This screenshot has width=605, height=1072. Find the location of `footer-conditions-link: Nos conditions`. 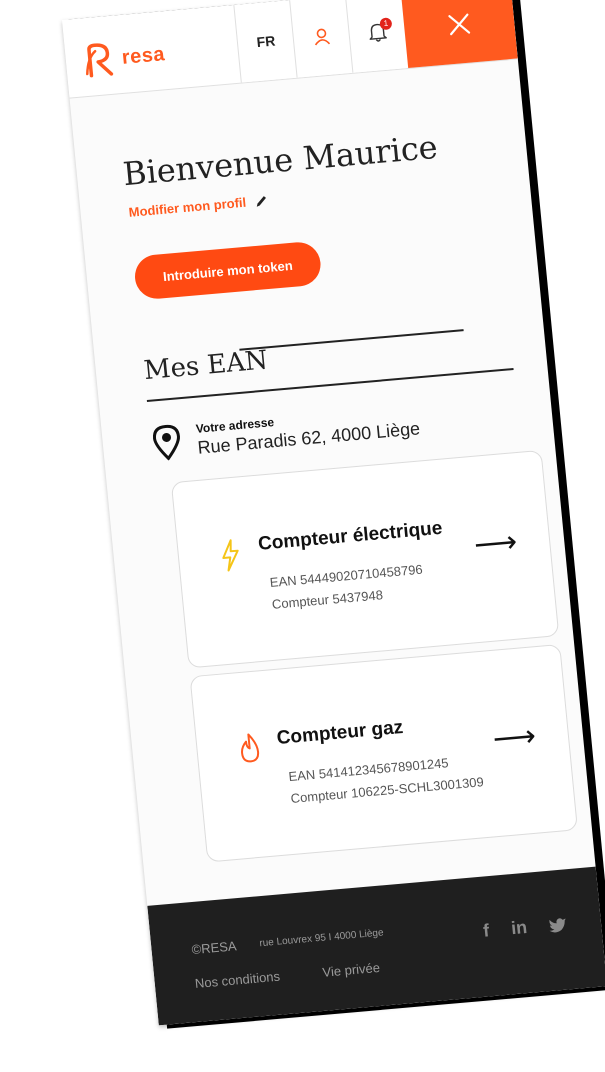

footer-conditions-link: Nos conditions is located at coordinates (237, 980).